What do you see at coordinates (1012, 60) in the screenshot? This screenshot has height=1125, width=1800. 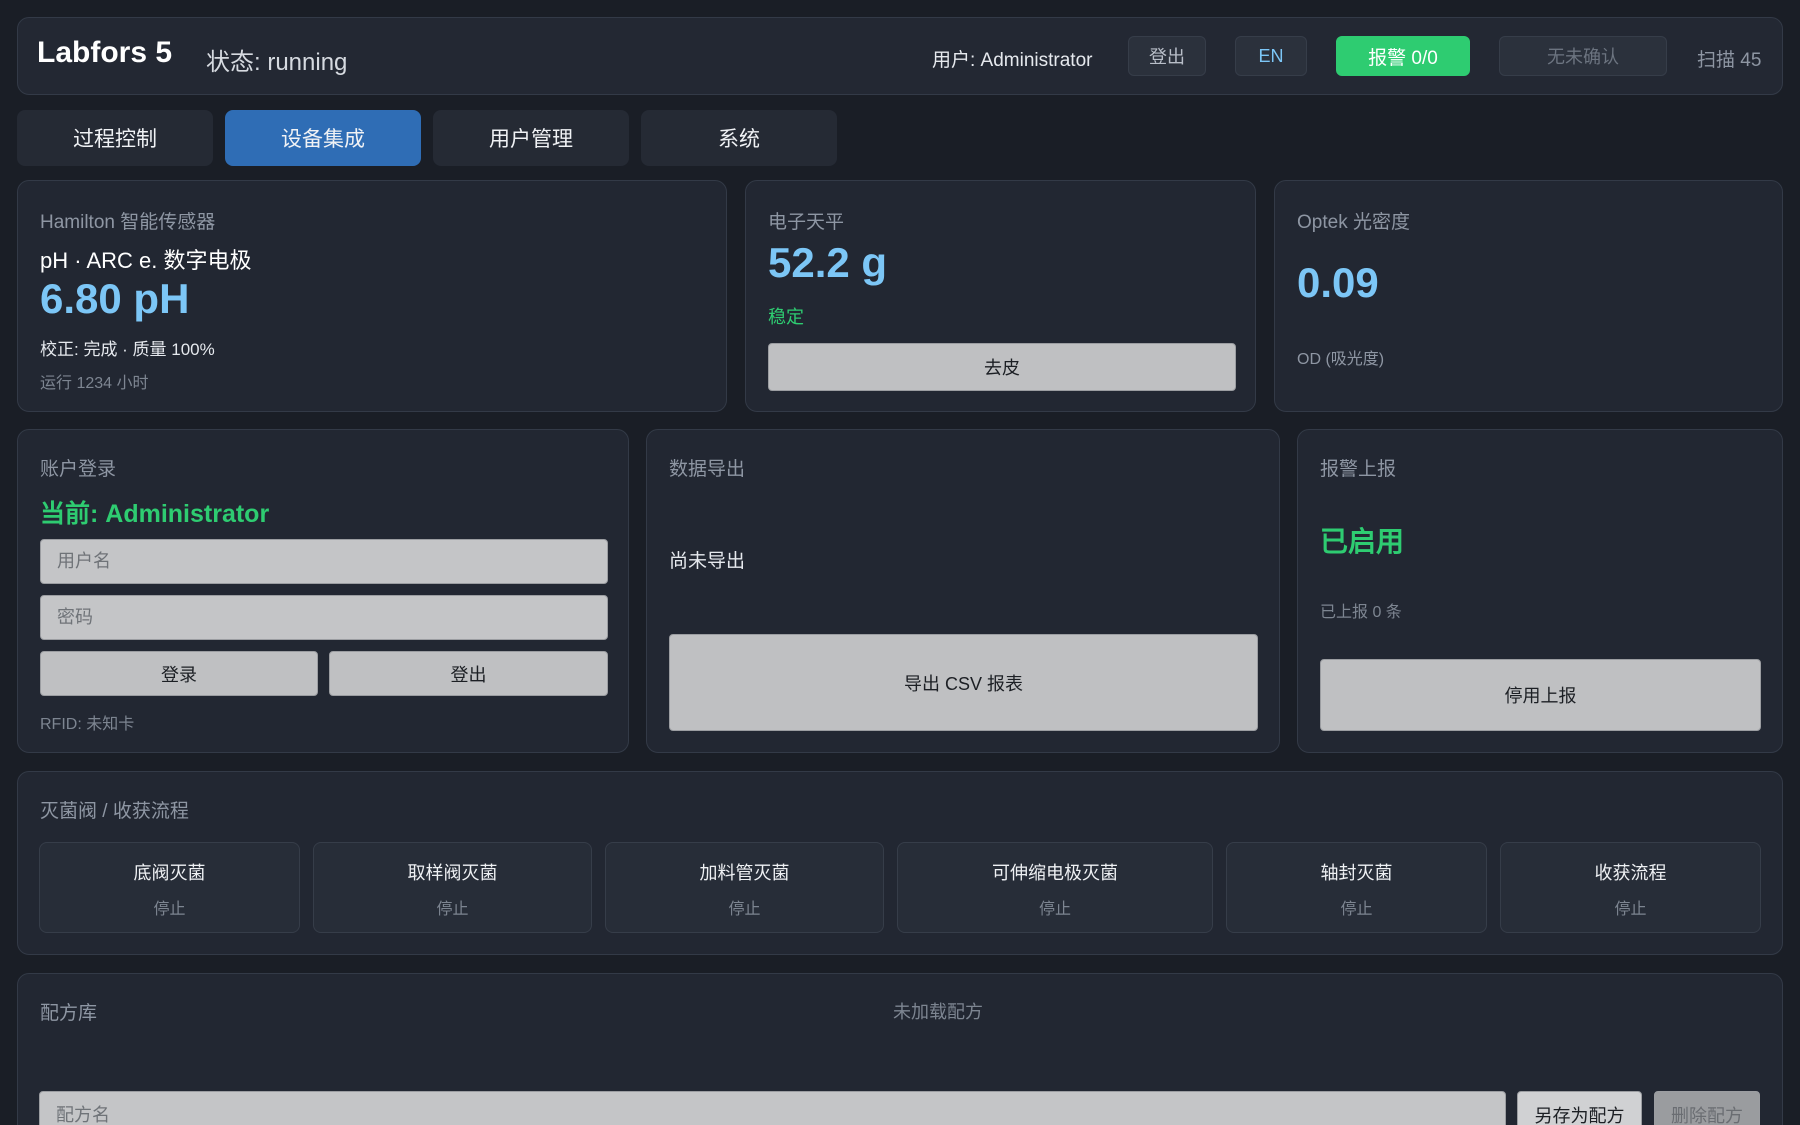 I see `current-user-label: 用户: Administrator` at bounding box center [1012, 60].